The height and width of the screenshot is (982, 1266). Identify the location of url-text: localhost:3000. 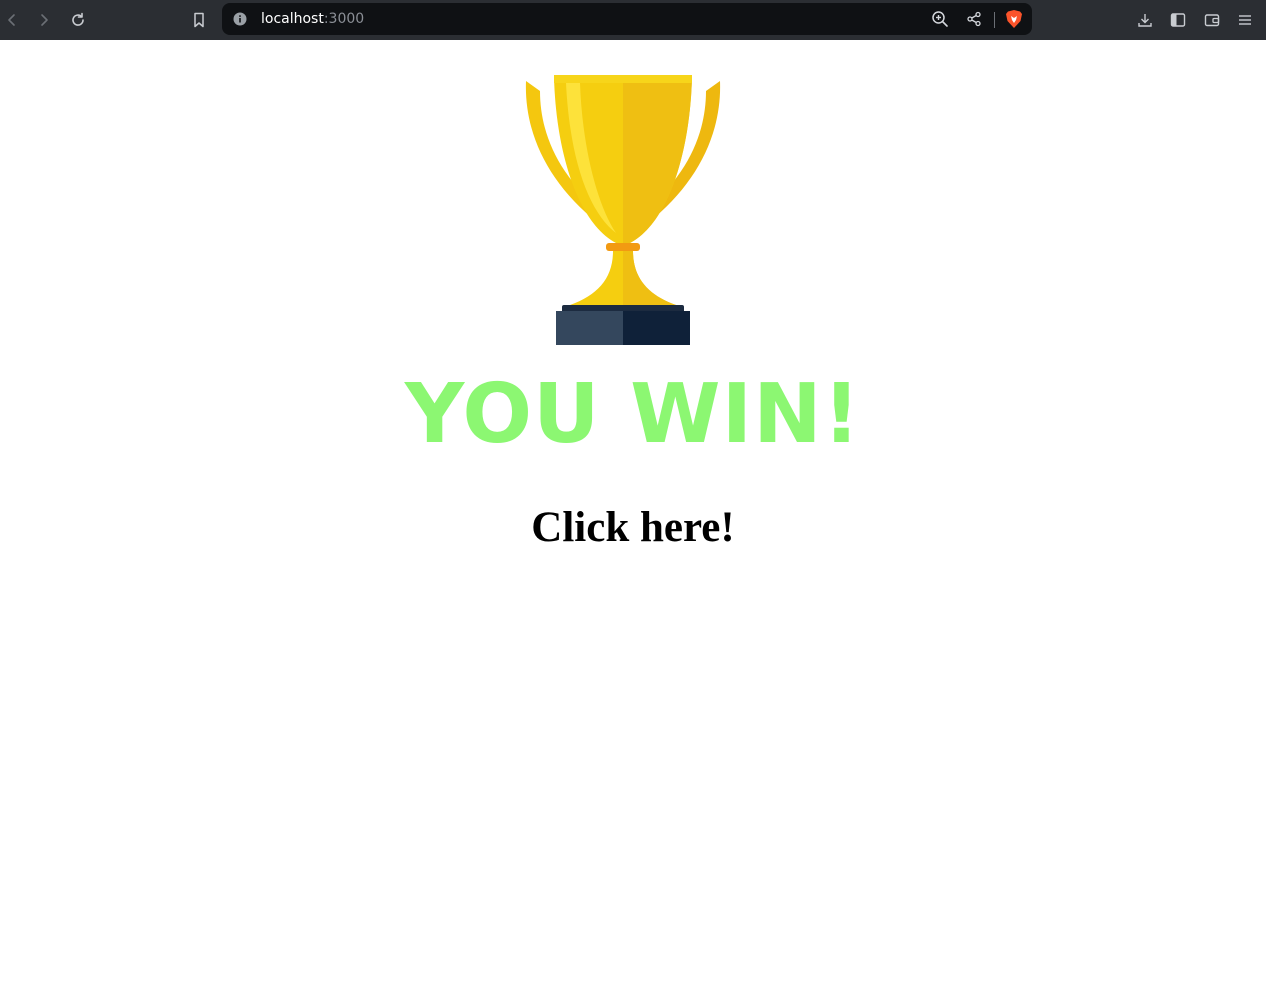
(312, 19).